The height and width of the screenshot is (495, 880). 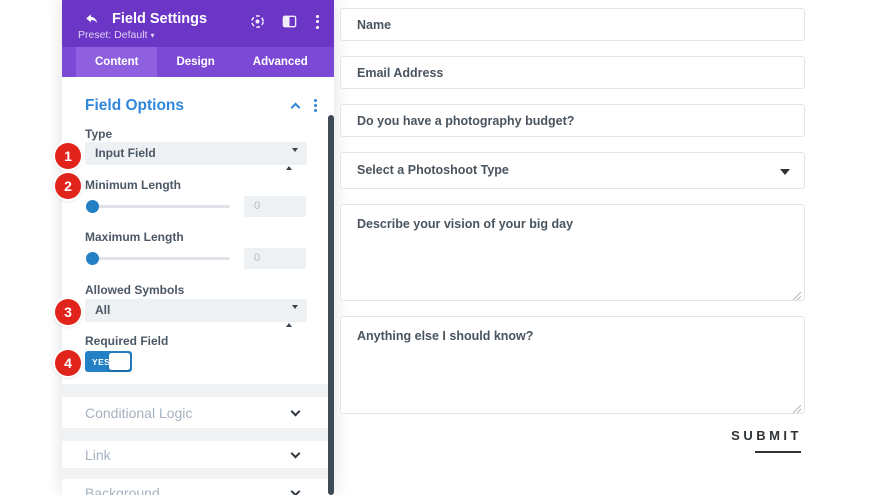 What do you see at coordinates (785, 172) in the screenshot?
I see `dropdown-arrow-icon` at bounding box center [785, 172].